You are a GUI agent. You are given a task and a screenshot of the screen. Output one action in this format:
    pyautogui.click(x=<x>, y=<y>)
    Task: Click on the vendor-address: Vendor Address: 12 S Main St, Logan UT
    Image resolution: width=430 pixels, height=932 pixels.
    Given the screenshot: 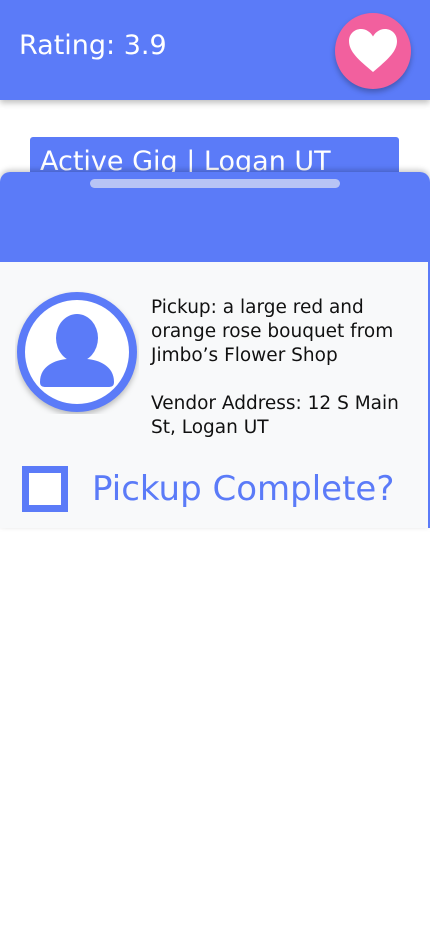 What is the action you would take?
    pyautogui.click(x=275, y=415)
    